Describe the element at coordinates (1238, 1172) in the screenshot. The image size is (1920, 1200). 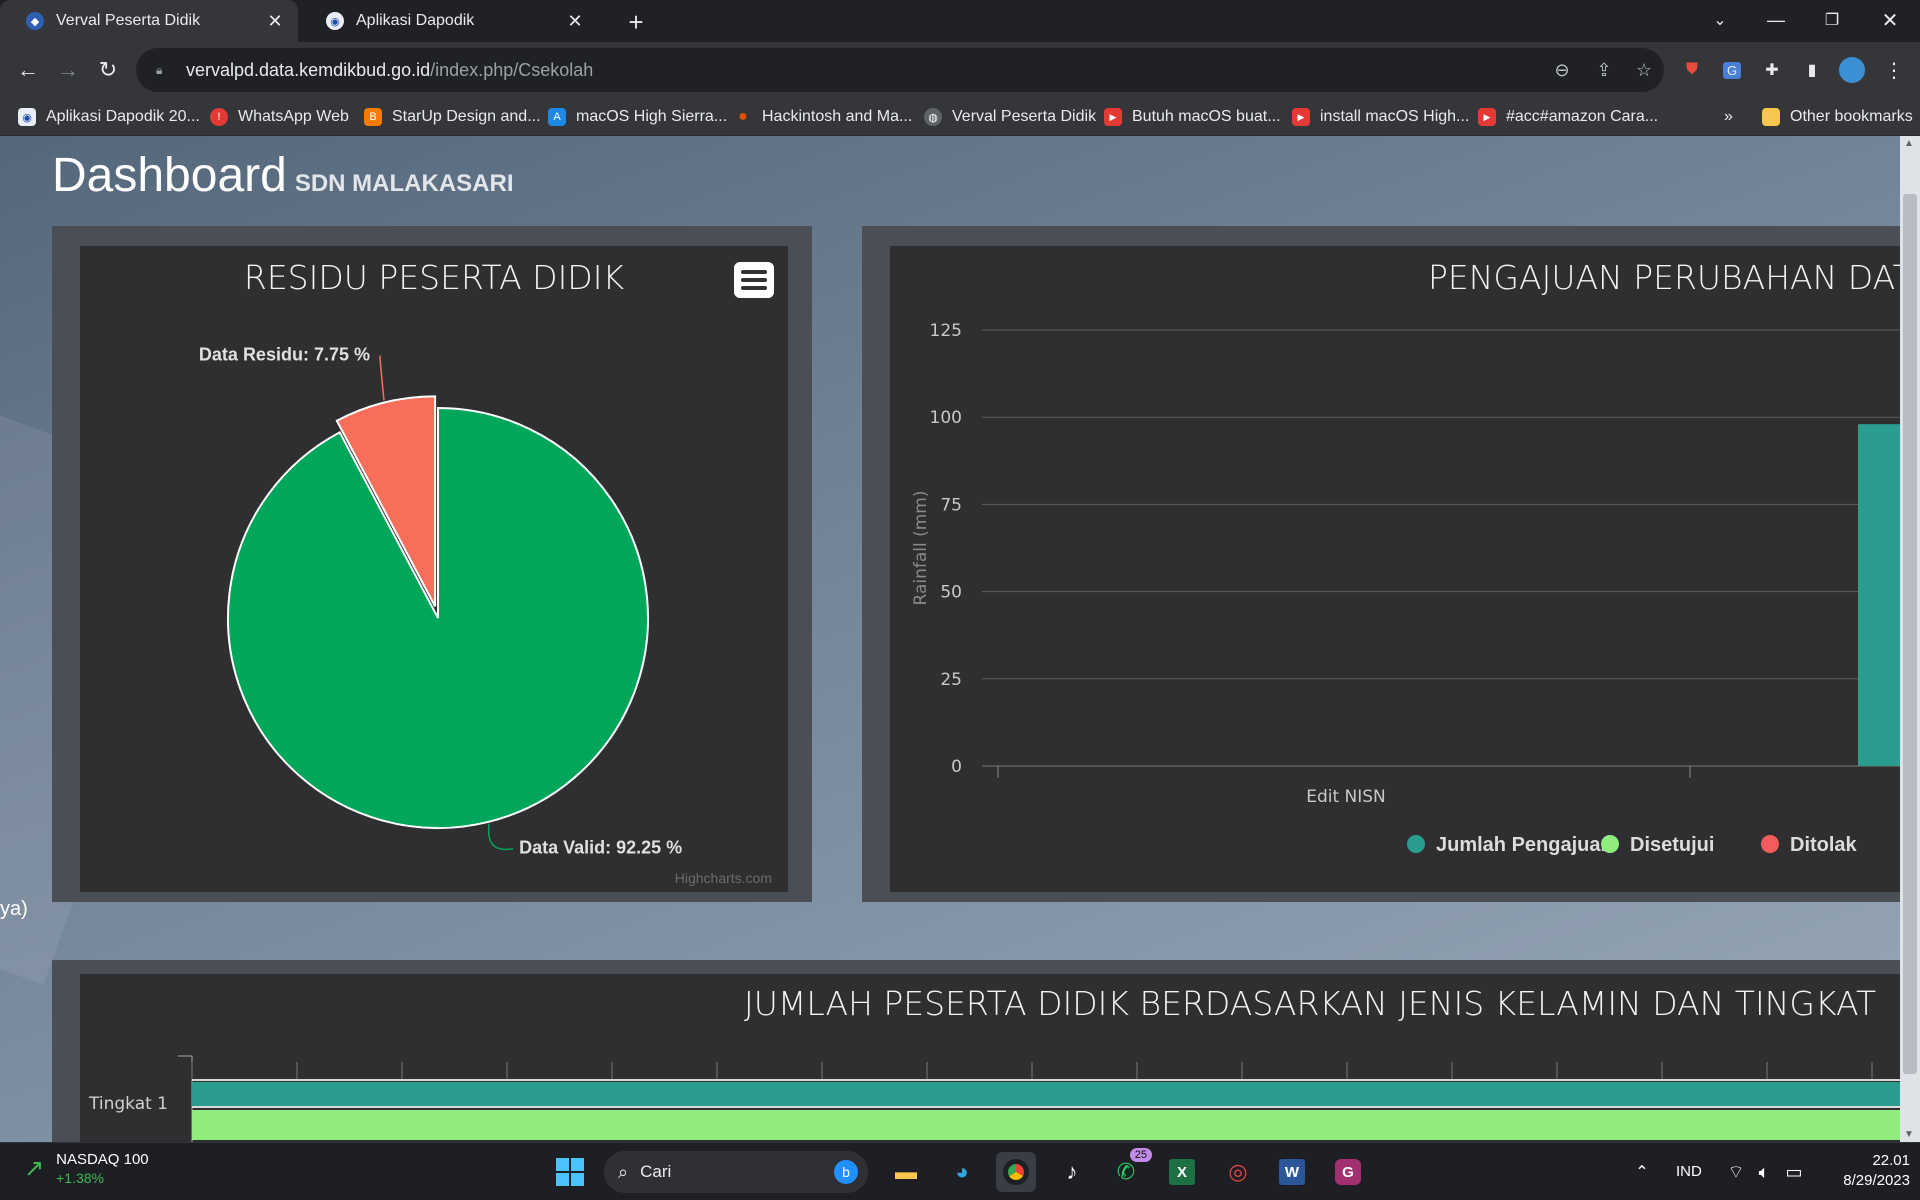
I see `remote-app-icon: ◎` at that location.